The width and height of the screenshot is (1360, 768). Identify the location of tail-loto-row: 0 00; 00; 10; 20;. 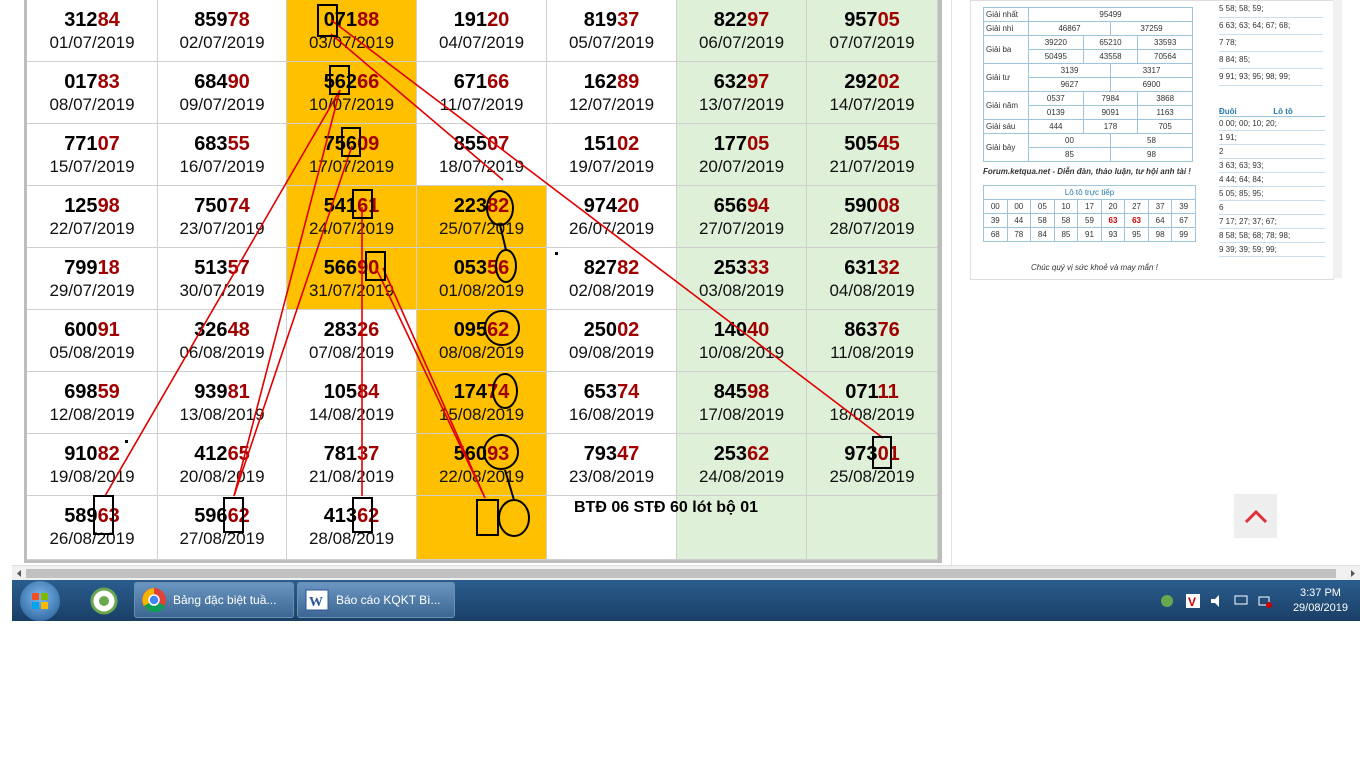
(1272, 124).